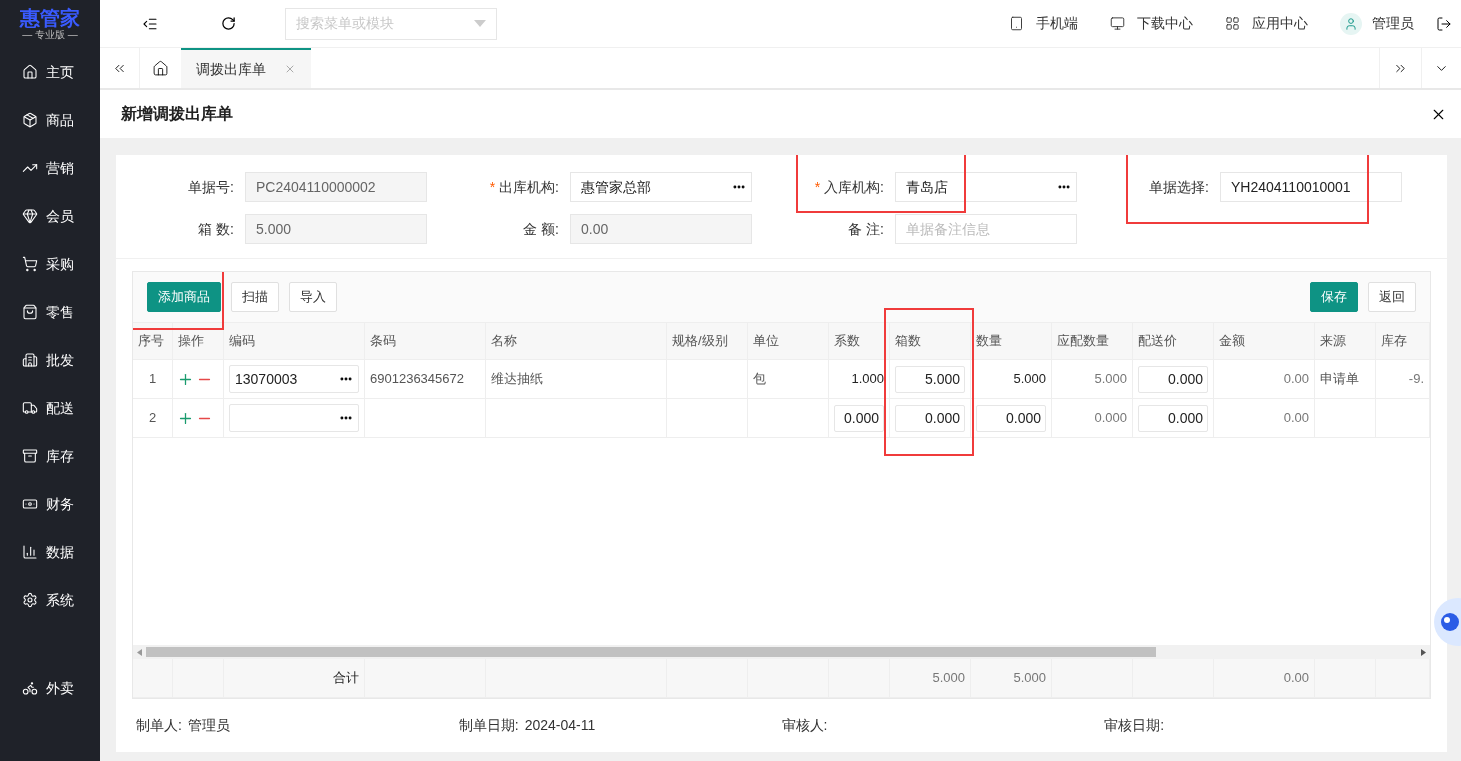 This screenshot has width=1461, height=761. What do you see at coordinates (216, 229) in the screenshot?
I see `field-label: 箱 数:` at bounding box center [216, 229].